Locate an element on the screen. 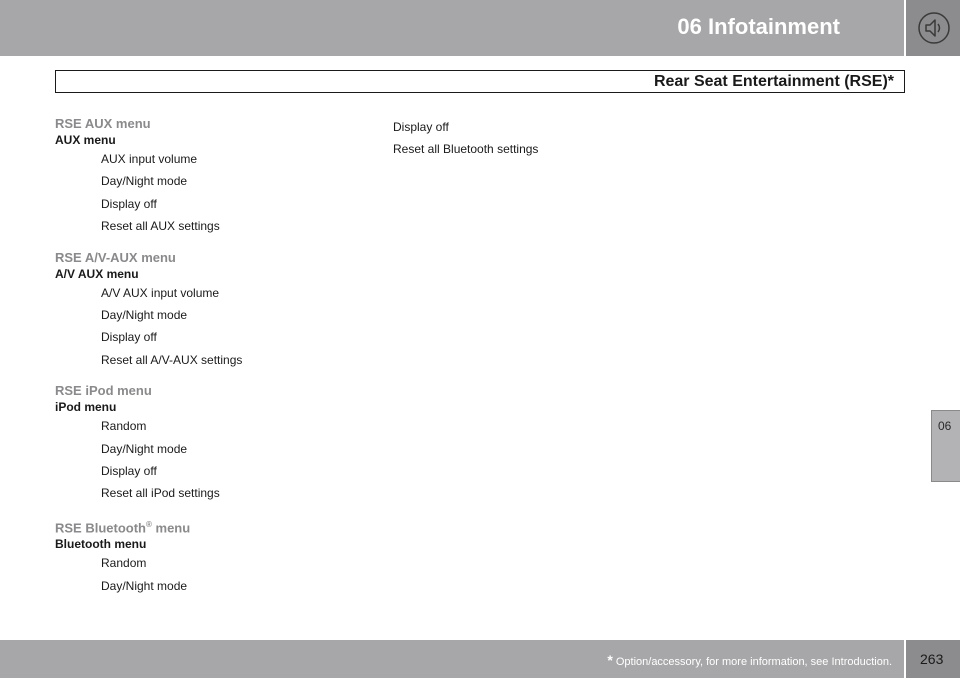  menu-item-list: Display off Reset all Bluetooth settings is located at coordinates (543, 138).